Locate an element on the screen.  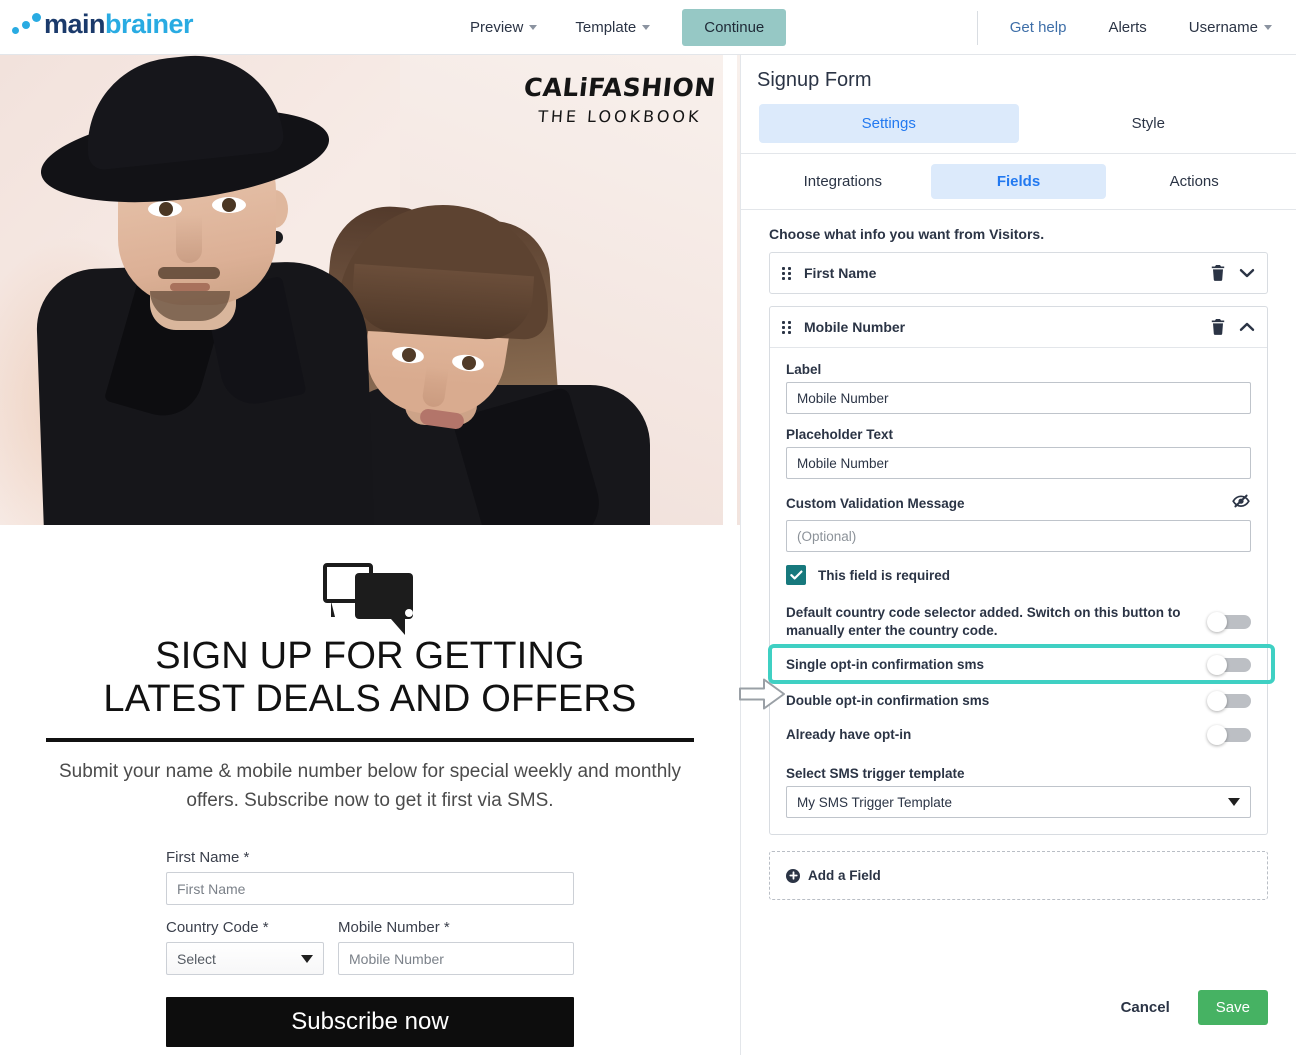
nav-center-group: Preview Template Continue is located at coordinates (623, 27).